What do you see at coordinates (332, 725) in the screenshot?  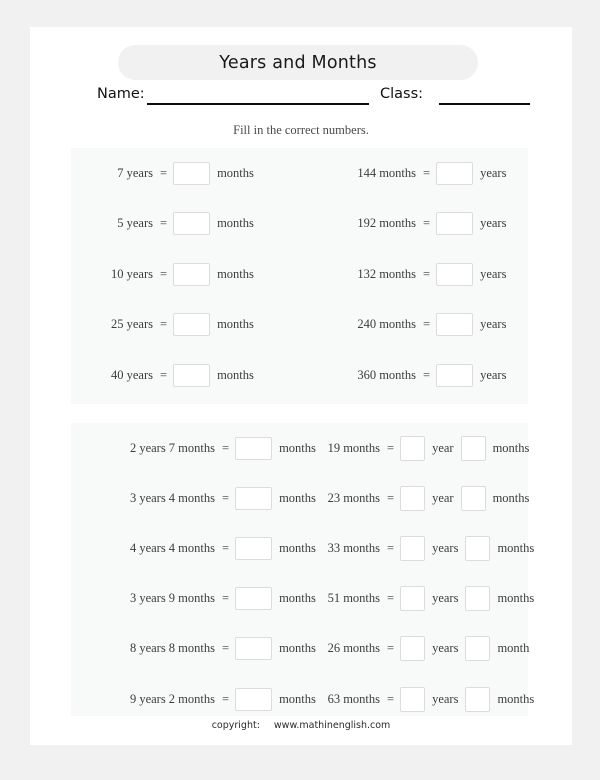 I see `site-url: www.mathinenglish.com` at bounding box center [332, 725].